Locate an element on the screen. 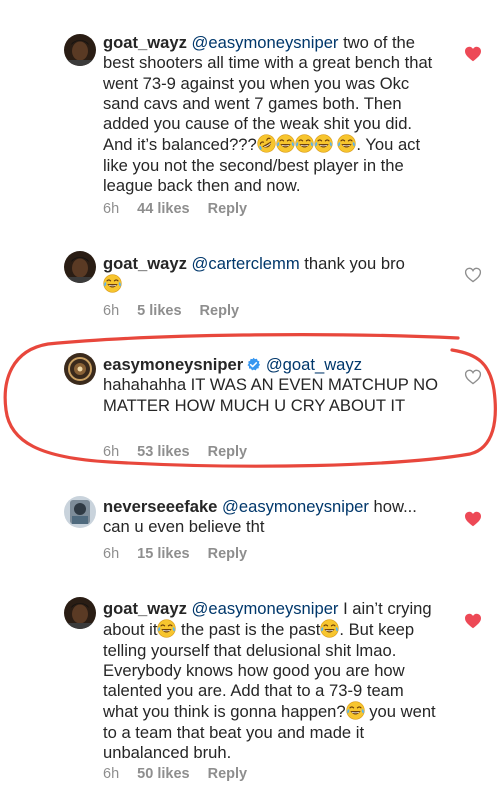 Image resolution: width=499 pixels, height=790 pixels. comment-meta: 6h 53 likes Reply is located at coordinates (182, 452).